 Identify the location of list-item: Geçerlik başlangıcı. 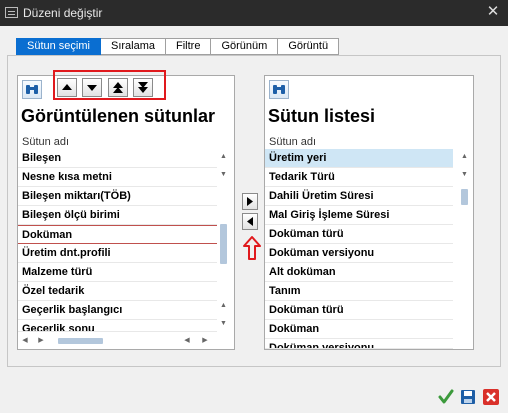
(117, 310).